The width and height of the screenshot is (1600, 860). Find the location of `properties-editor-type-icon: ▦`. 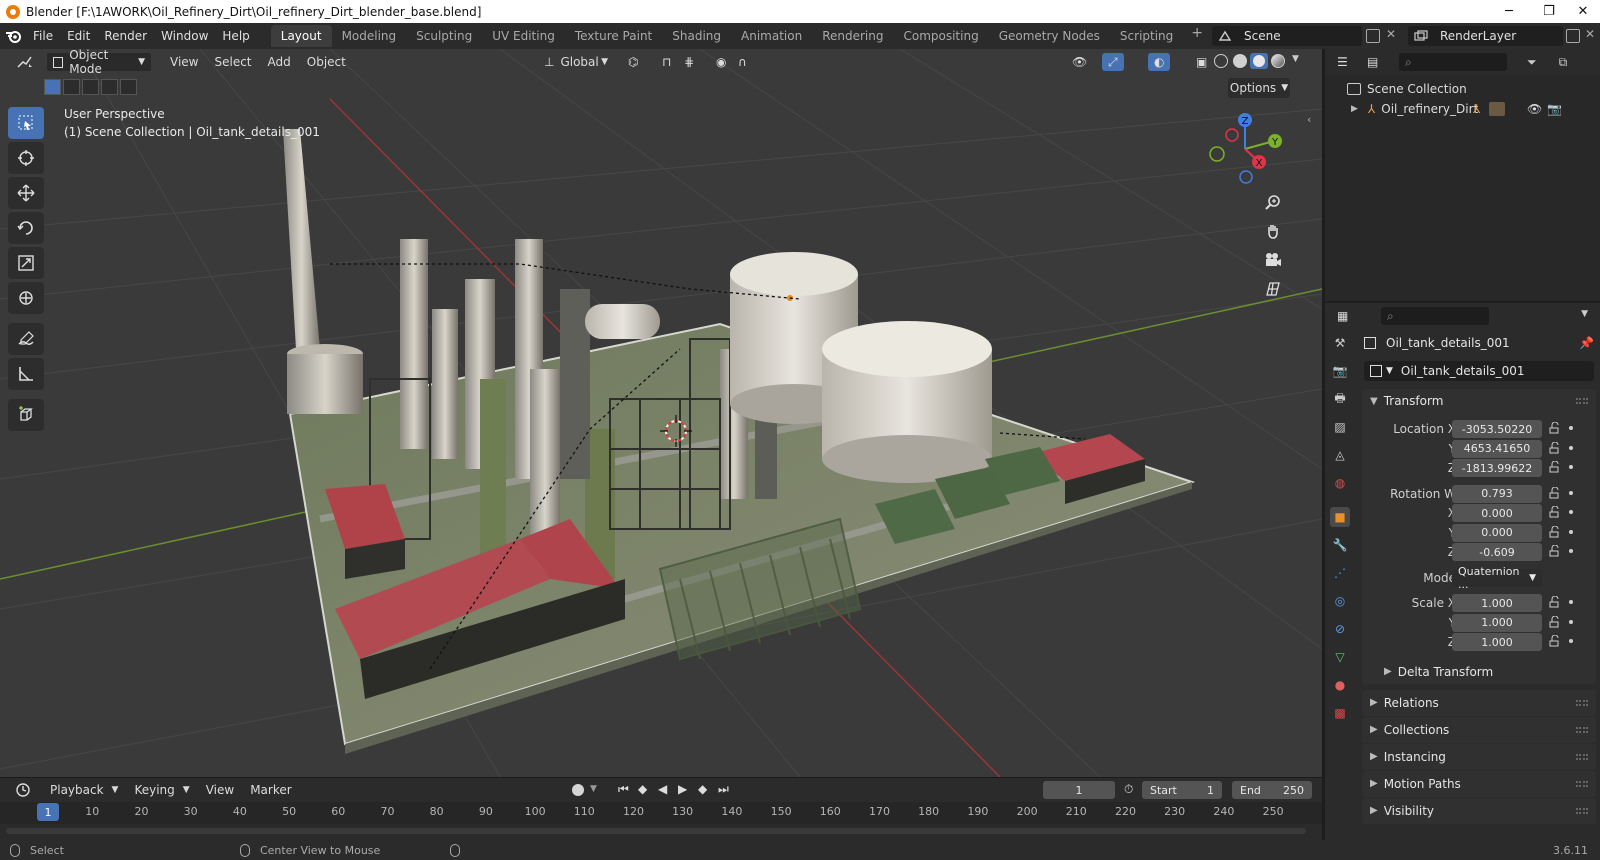

properties-editor-type-icon: ▦ is located at coordinates (1347, 316).